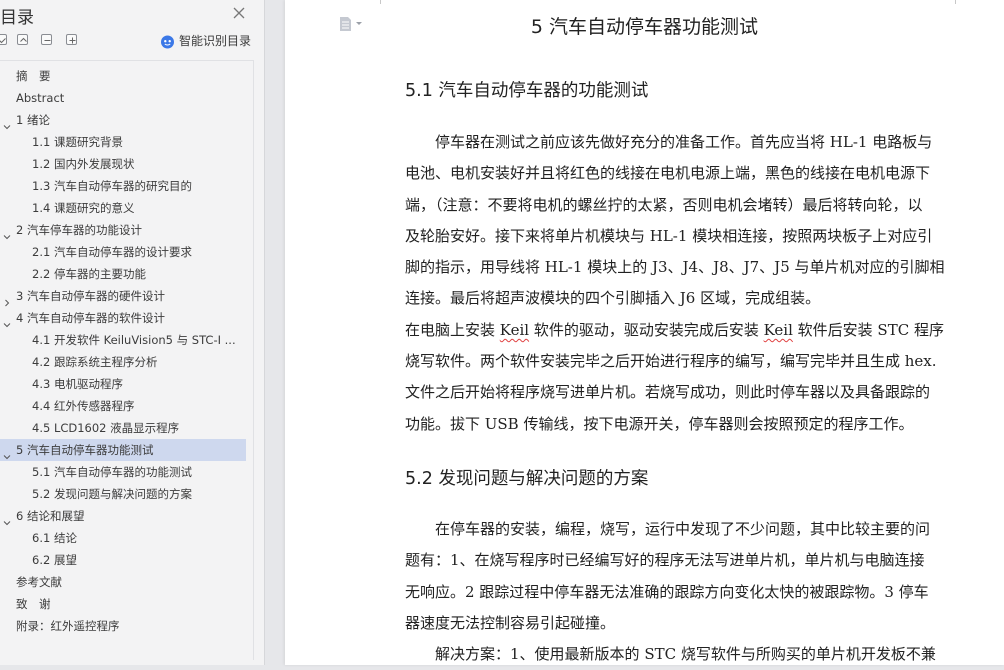  Describe the element at coordinates (527, 479) in the screenshot. I see `section-title: 5.2 发现问题与解决问题的方案` at that location.